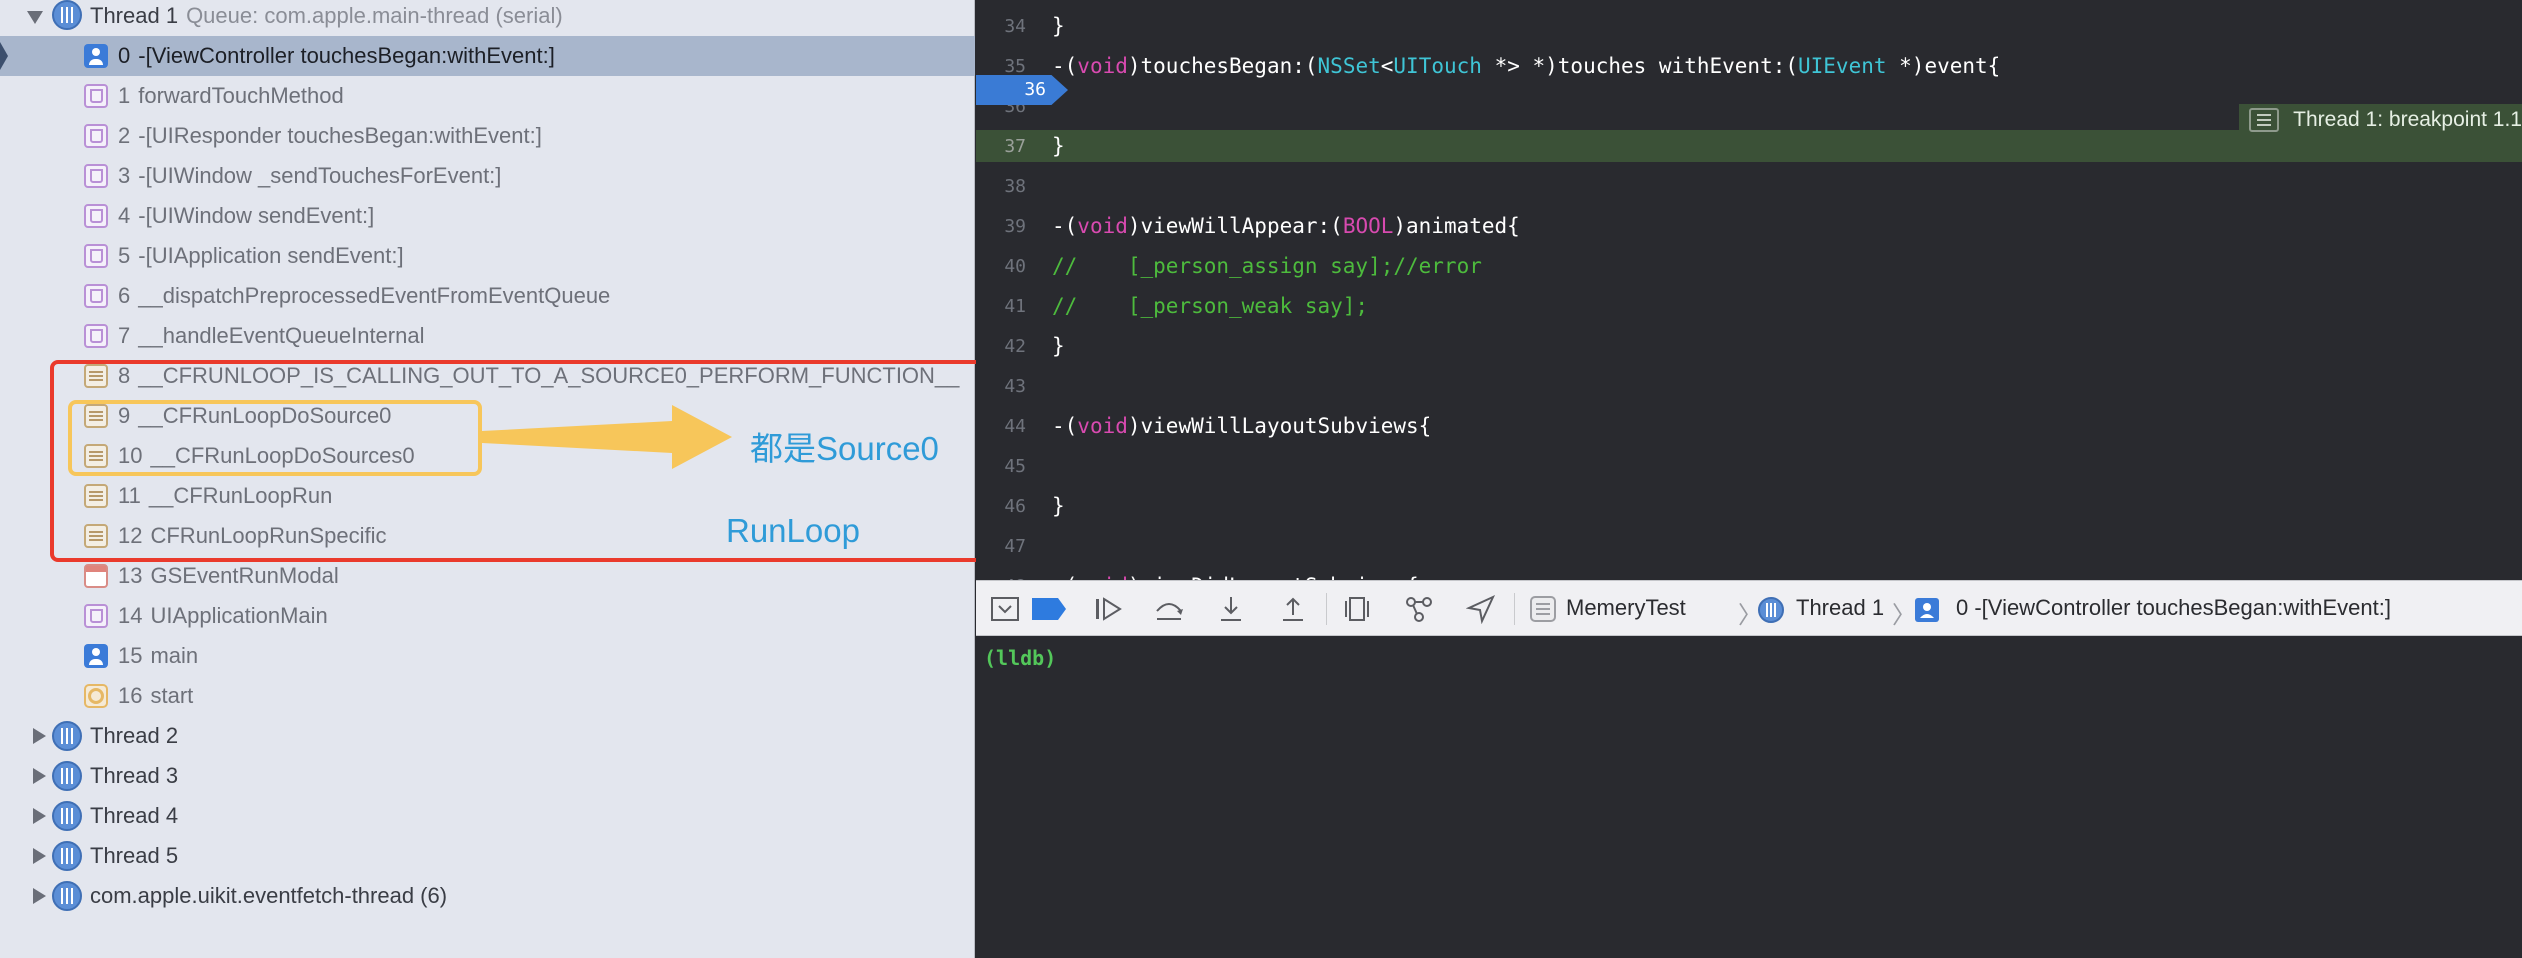 The width and height of the screenshot is (2522, 958). Describe the element at coordinates (1015, 66) in the screenshot. I see `line-number: 35` at that location.